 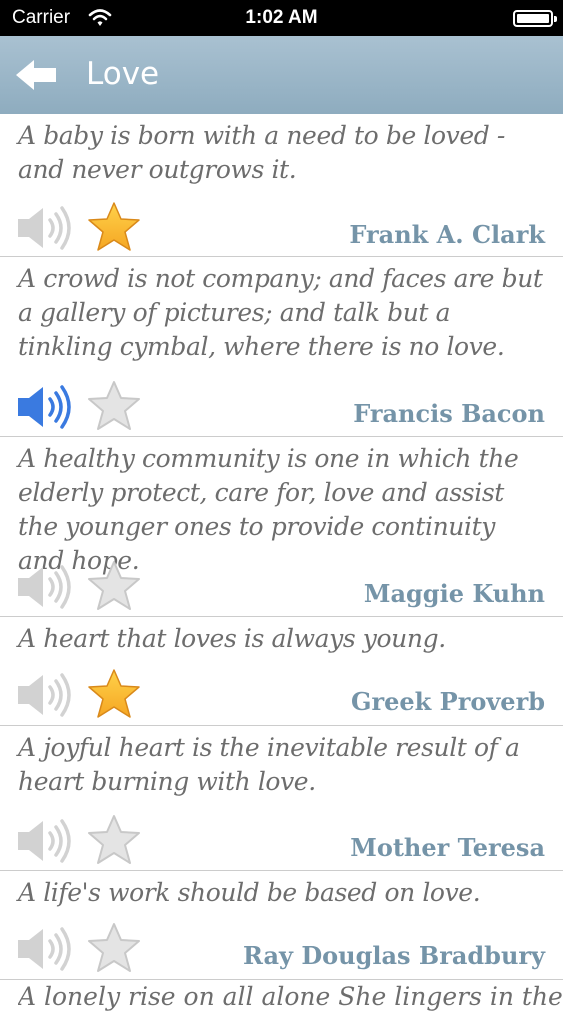 I want to click on back-button, so click(x=37, y=75).